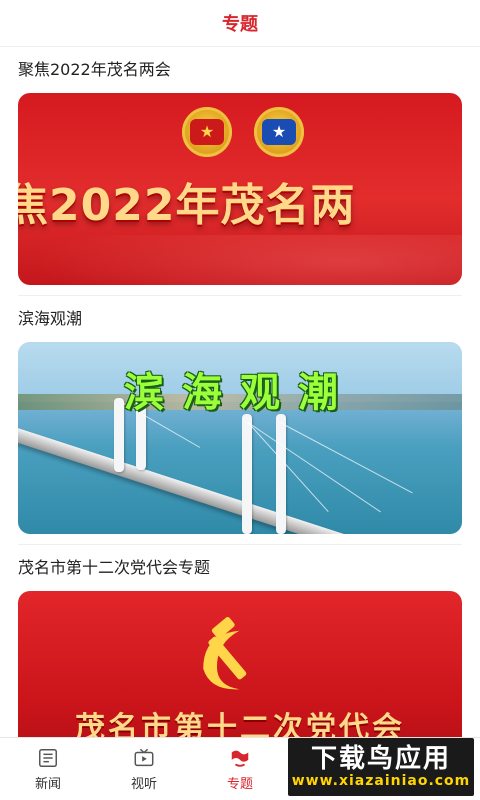 Image resolution: width=480 pixels, height=800 pixels. What do you see at coordinates (239, 784) in the screenshot?
I see `tab-label: 专题` at bounding box center [239, 784].